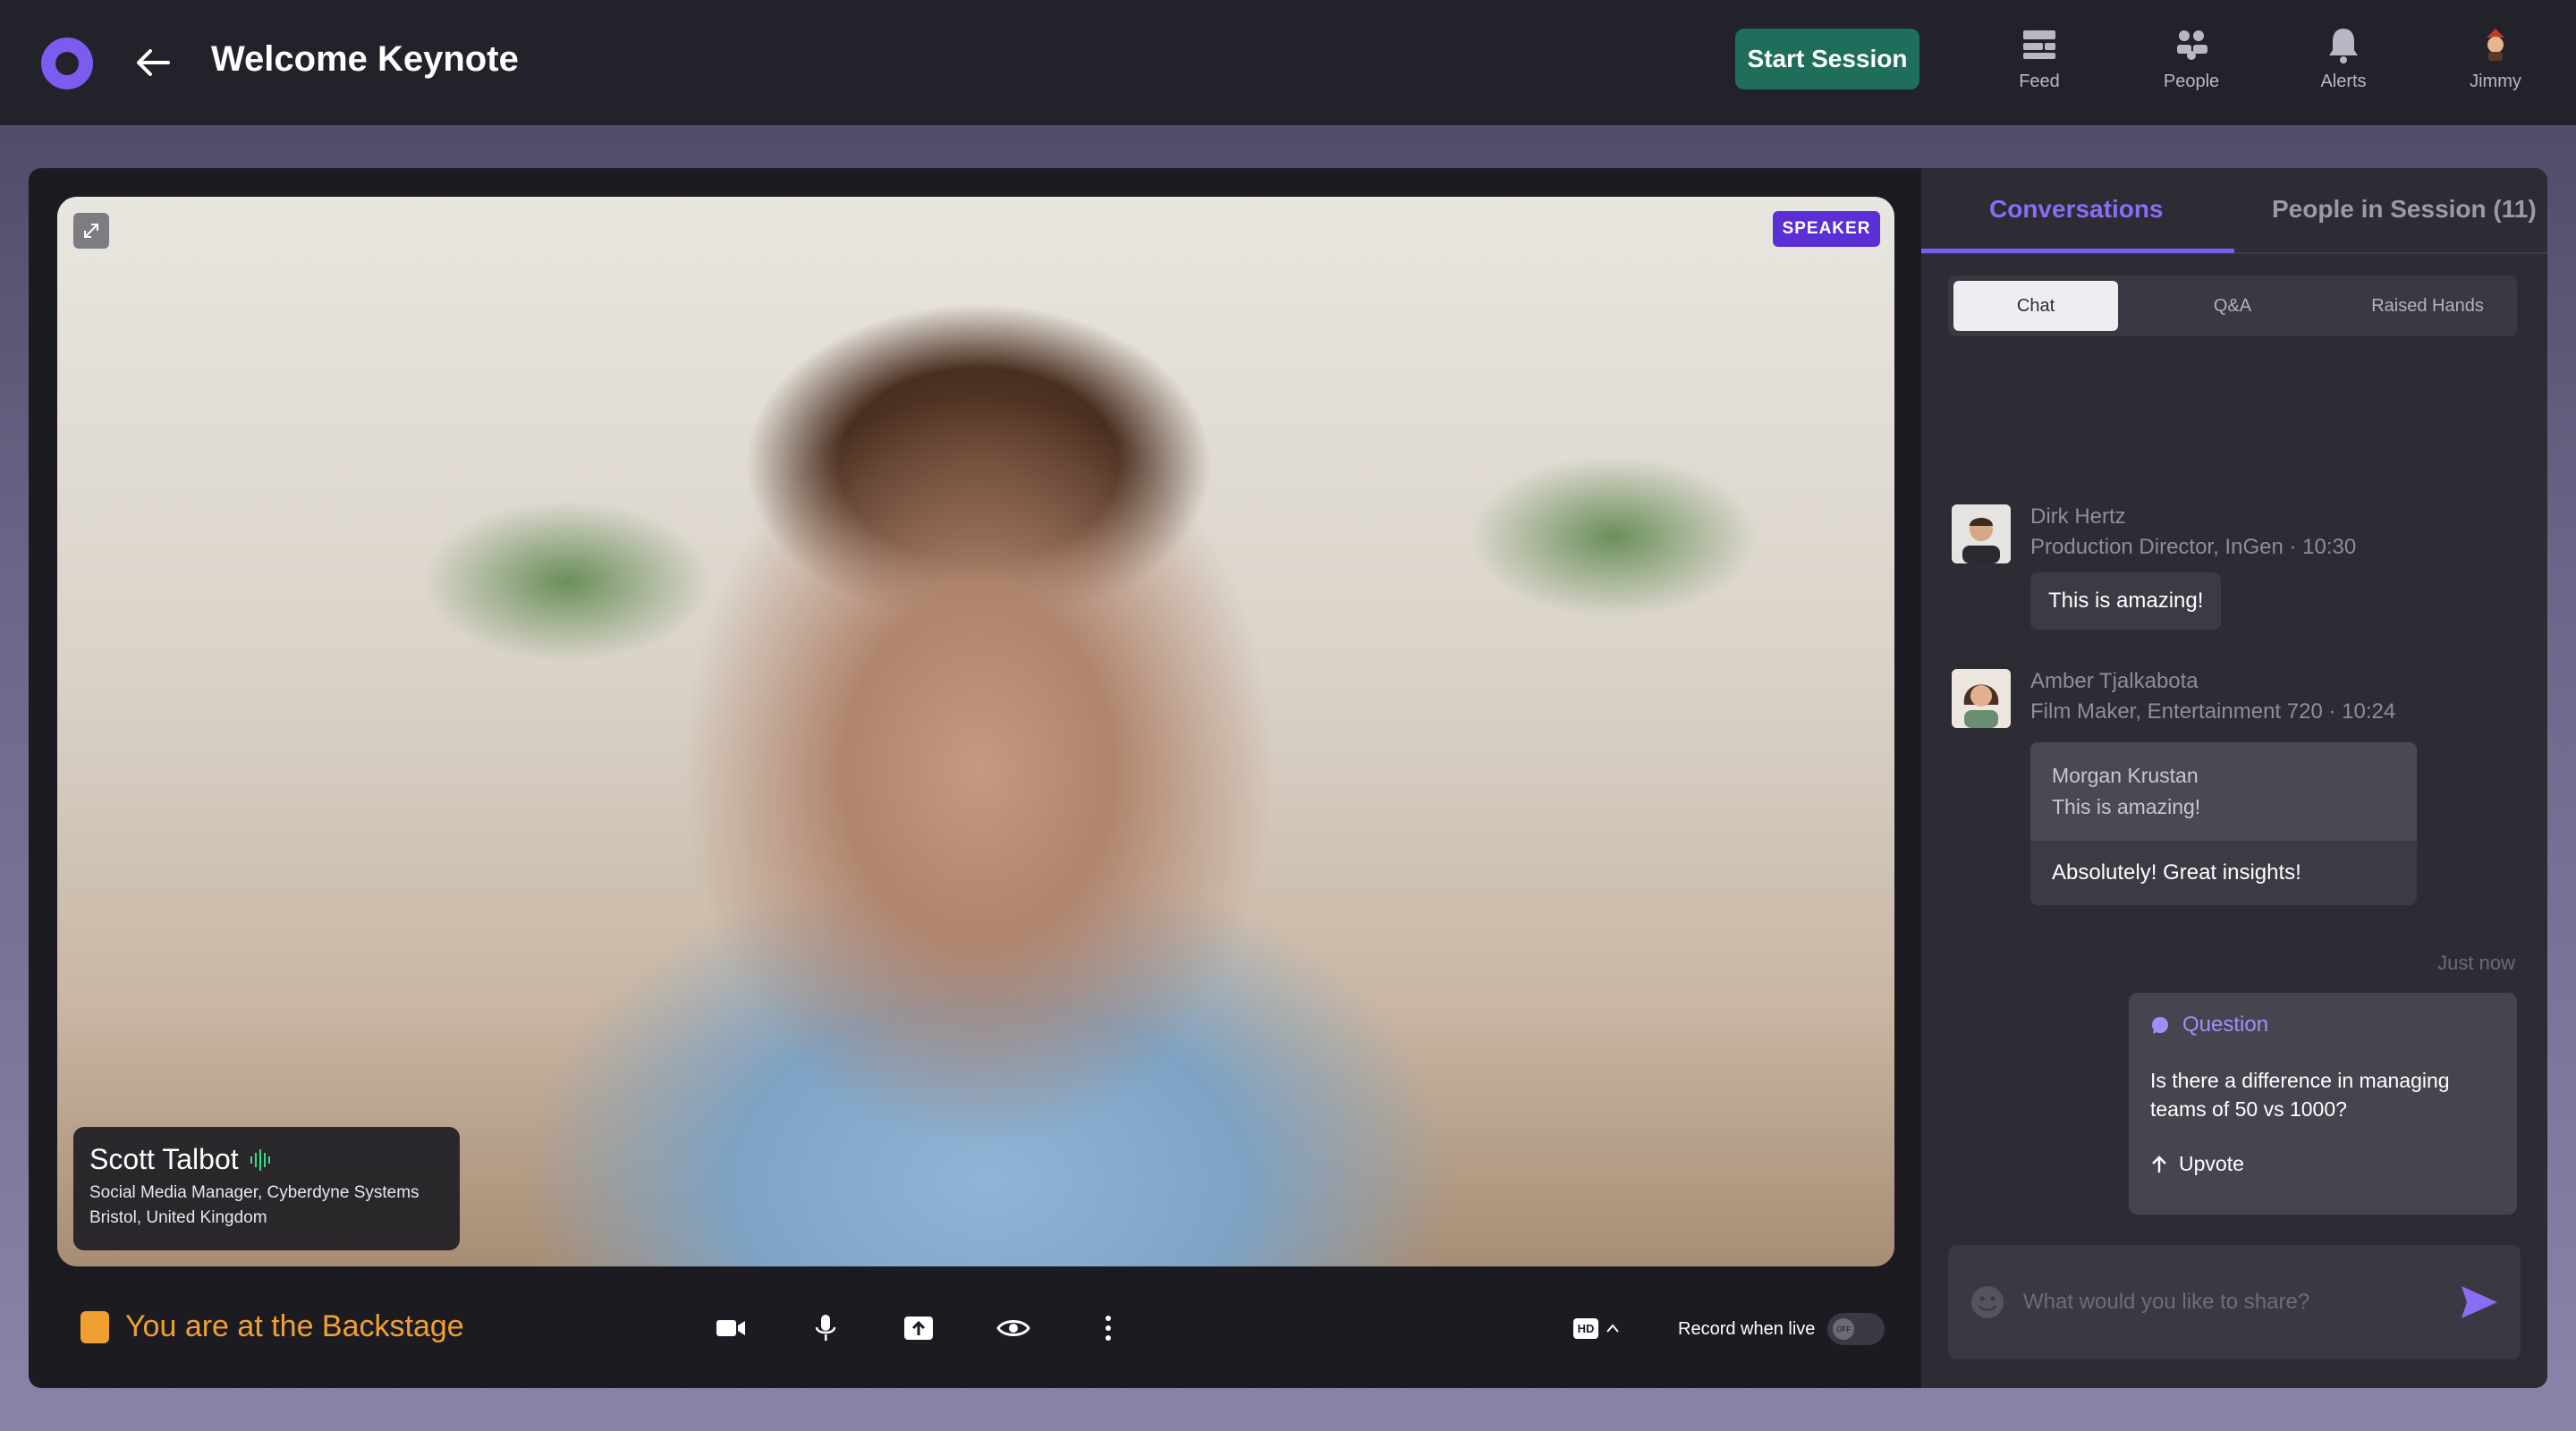  Describe the element at coordinates (2191, 65) in the screenshot. I see `nav-people: People` at that location.